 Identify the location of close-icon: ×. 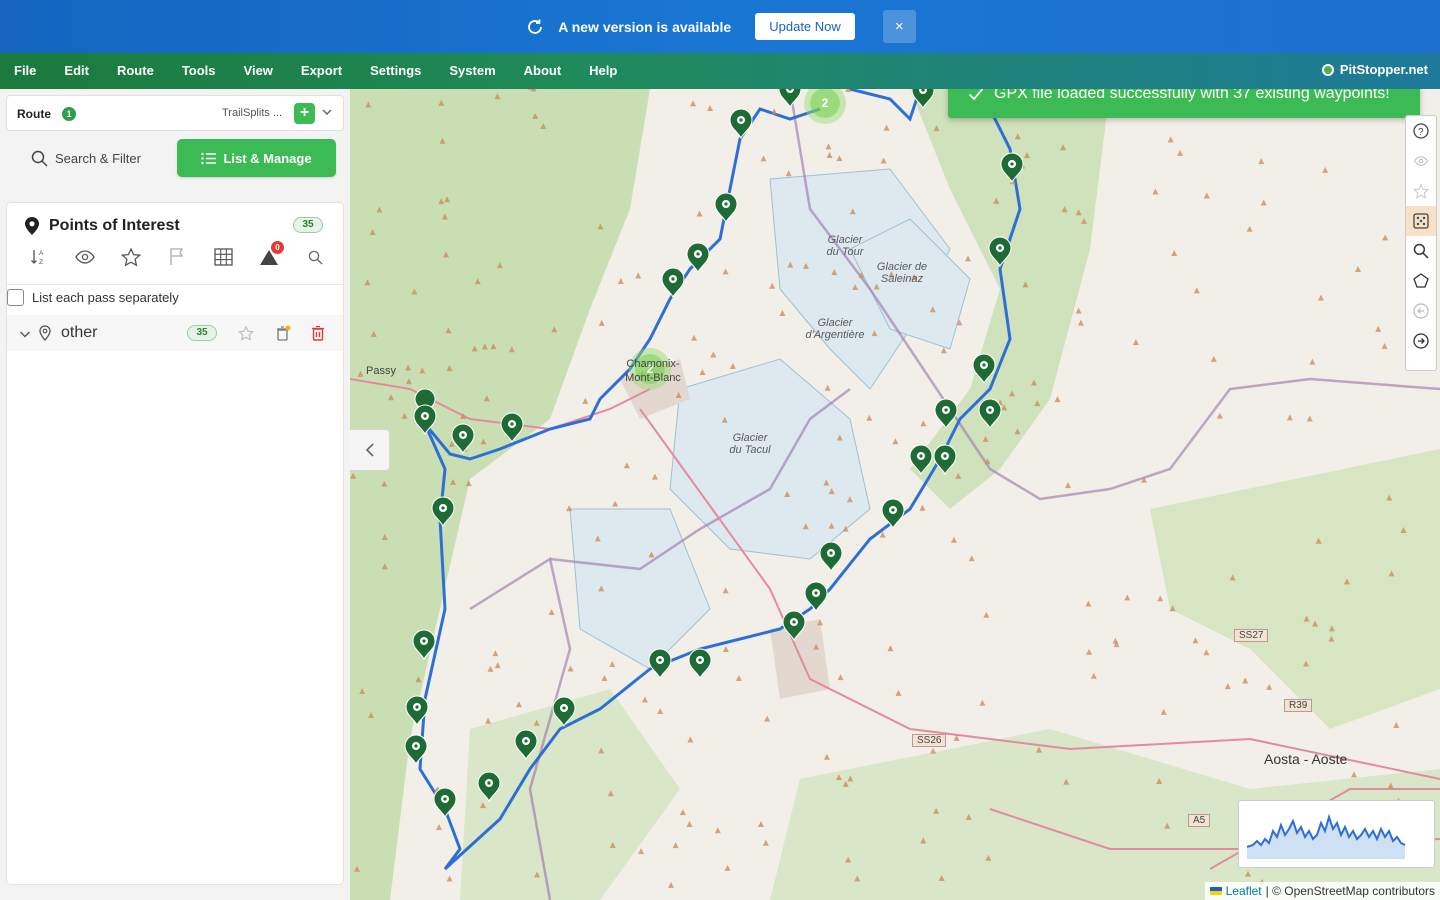
(899, 26).